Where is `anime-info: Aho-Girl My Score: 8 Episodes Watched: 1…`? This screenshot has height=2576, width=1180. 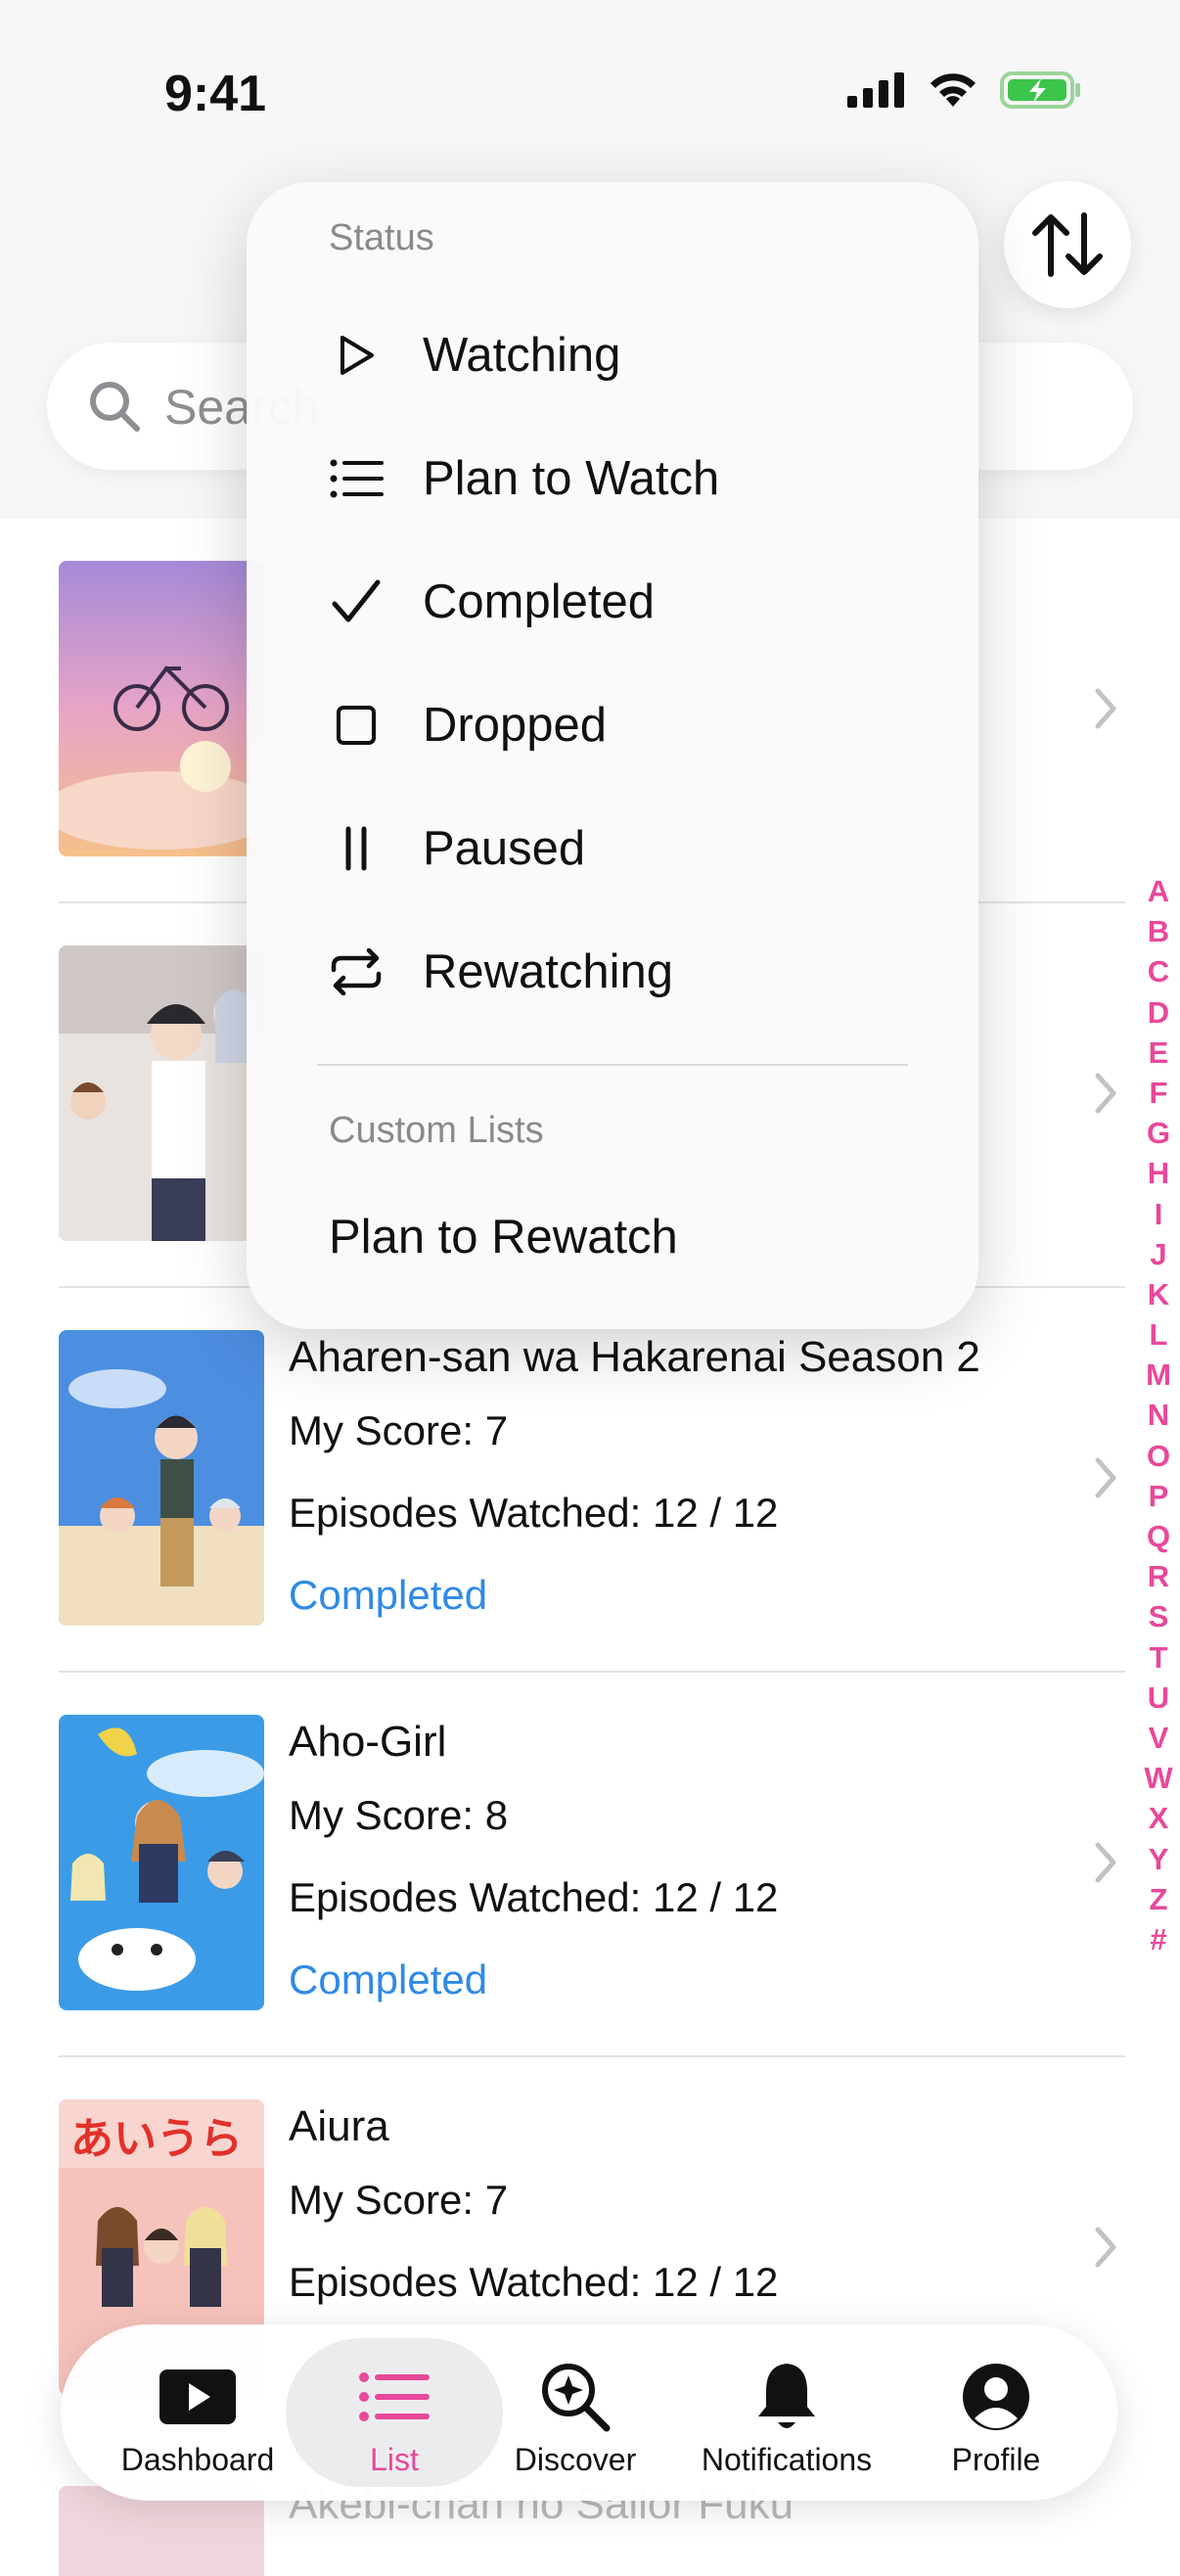
anime-info: Aho-Girl My Score: 8 Episodes Watched: 1… is located at coordinates (533, 1866).